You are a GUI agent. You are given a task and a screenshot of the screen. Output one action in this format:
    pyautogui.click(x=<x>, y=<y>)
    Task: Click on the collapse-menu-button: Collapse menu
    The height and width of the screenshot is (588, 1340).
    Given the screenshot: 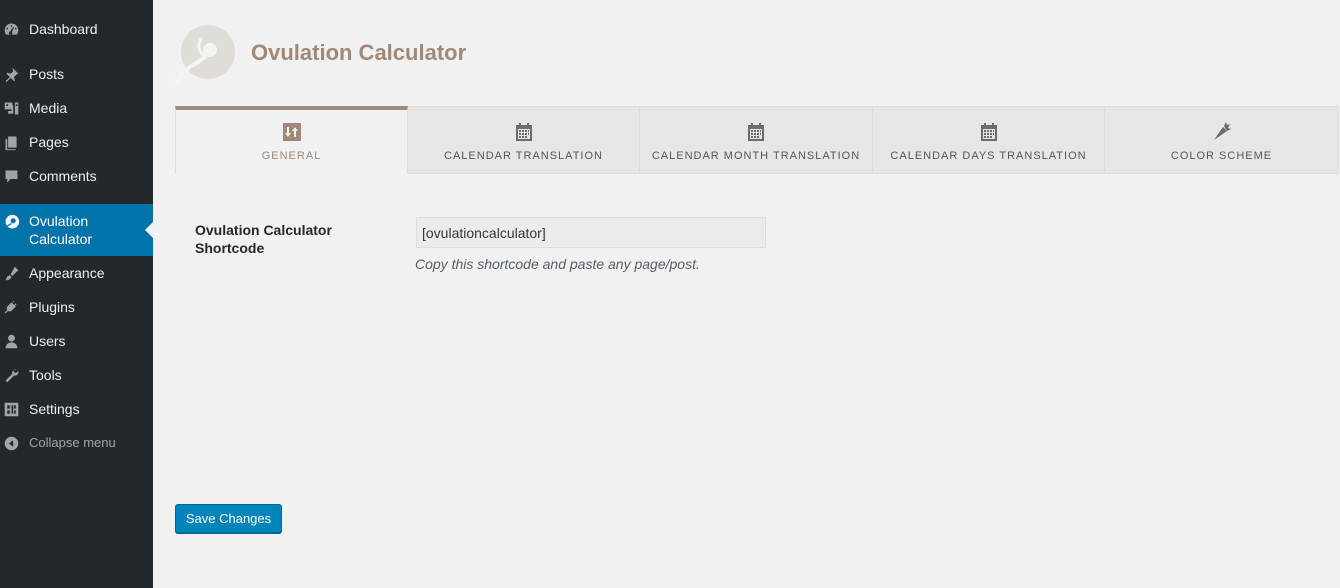 What is the action you would take?
    pyautogui.click(x=76, y=443)
    